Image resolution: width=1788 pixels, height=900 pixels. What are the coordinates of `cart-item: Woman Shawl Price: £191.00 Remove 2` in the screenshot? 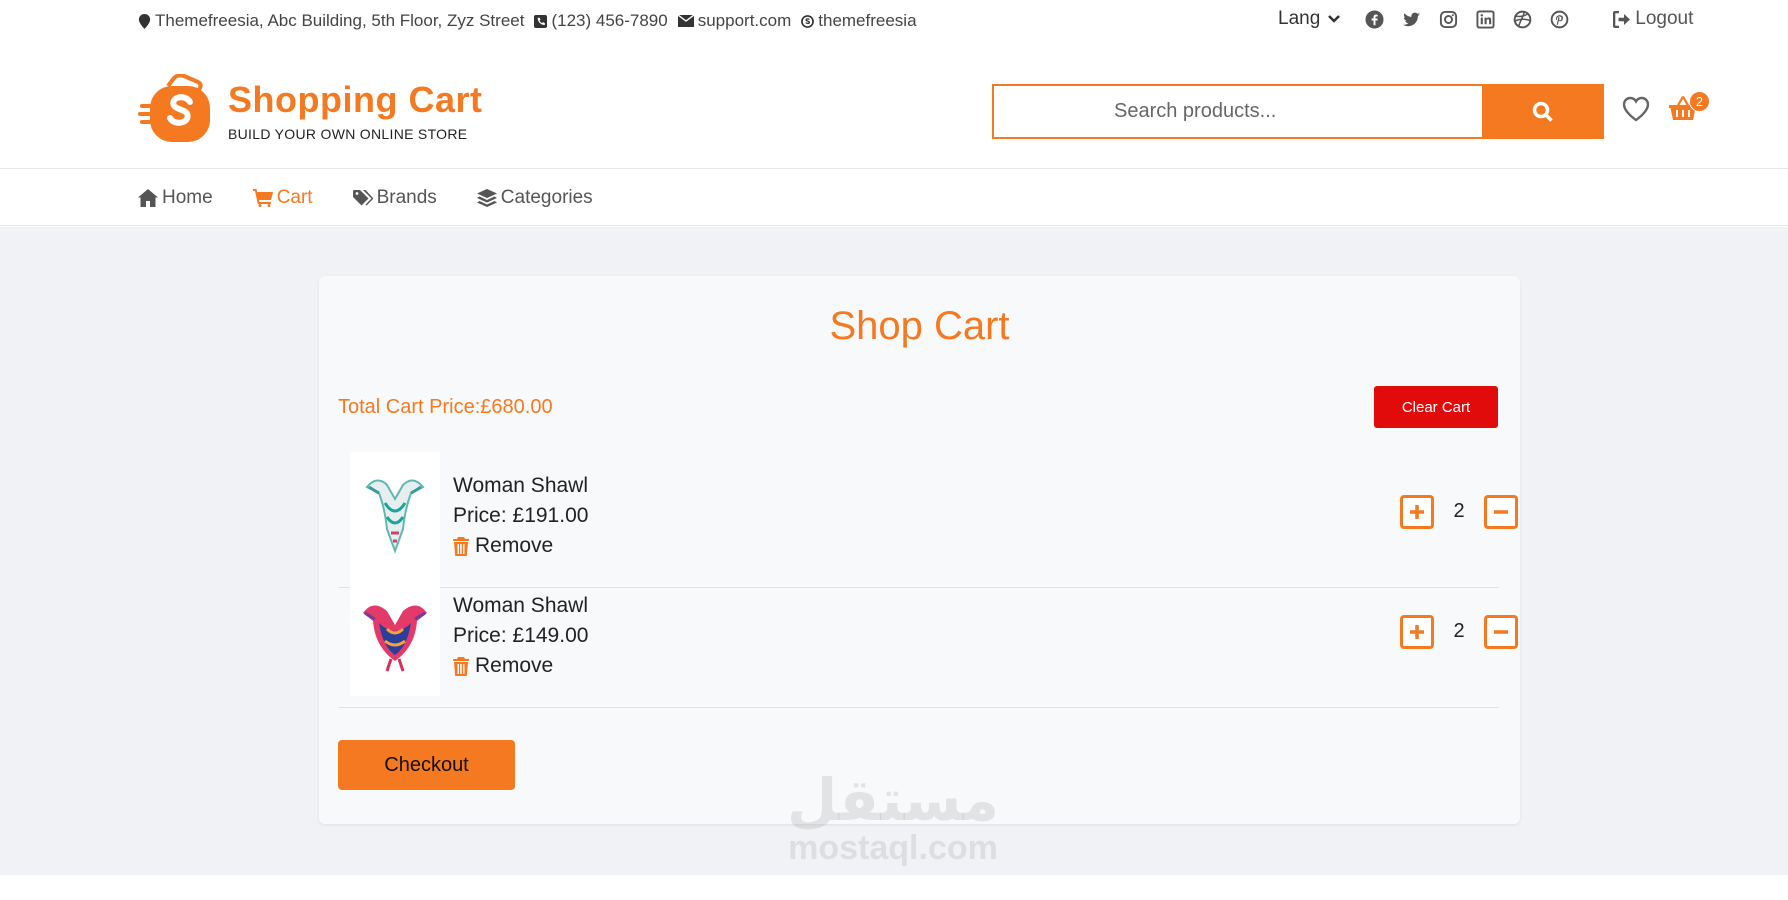 It's located at (928, 520).